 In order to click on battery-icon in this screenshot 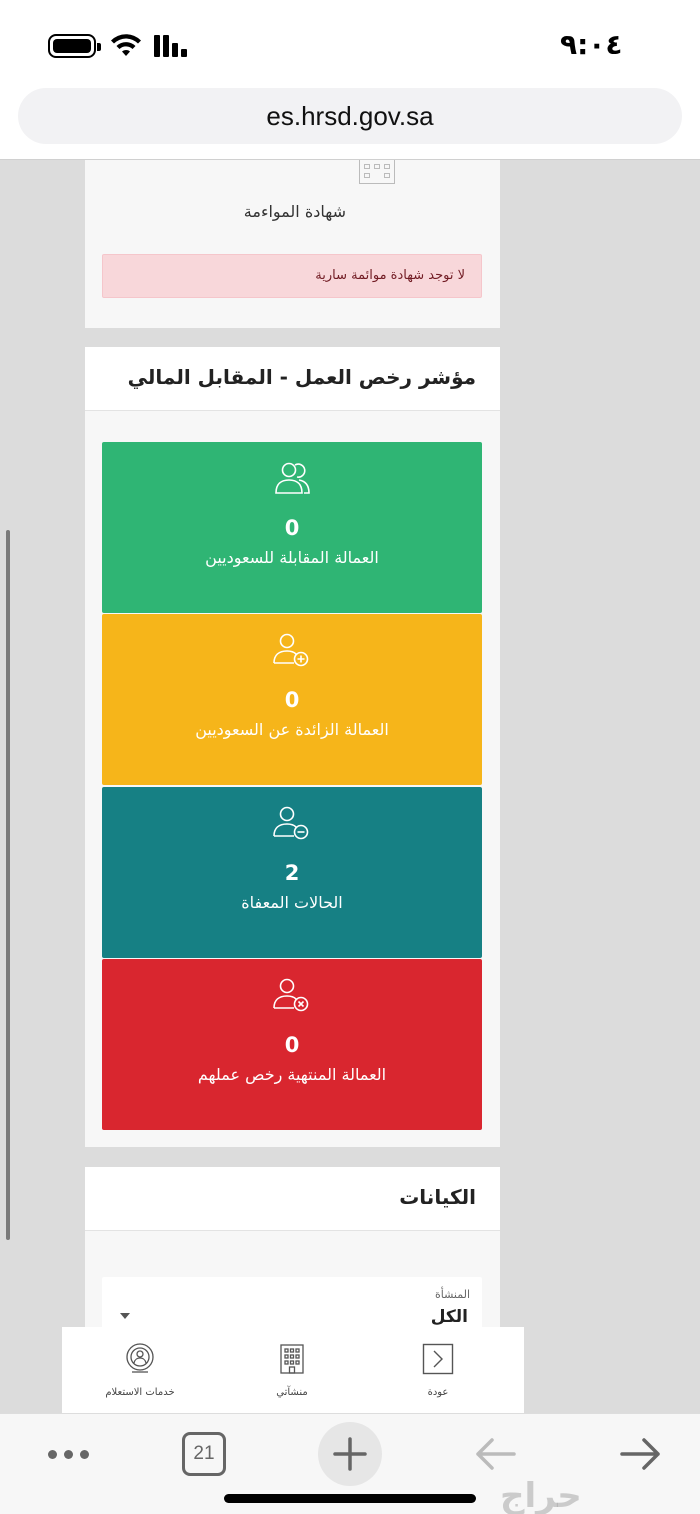, I will do `click(74, 46)`.